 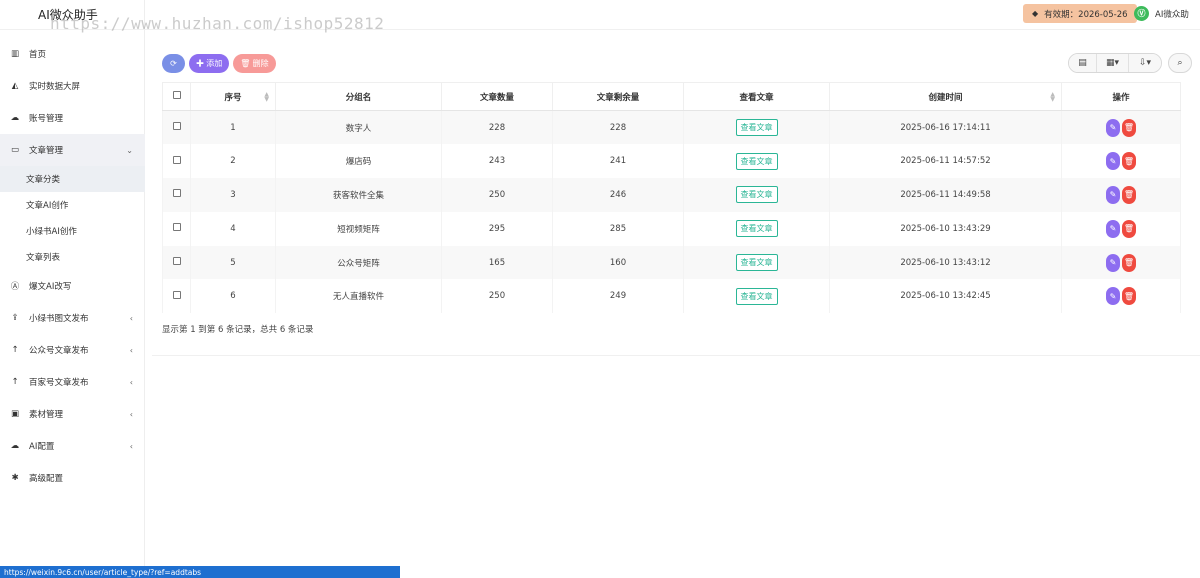 What do you see at coordinates (72, 257) in the screenshot?
I see `sidebar-subitem-article-list: 文章列表` at bounding box center [72, 257].